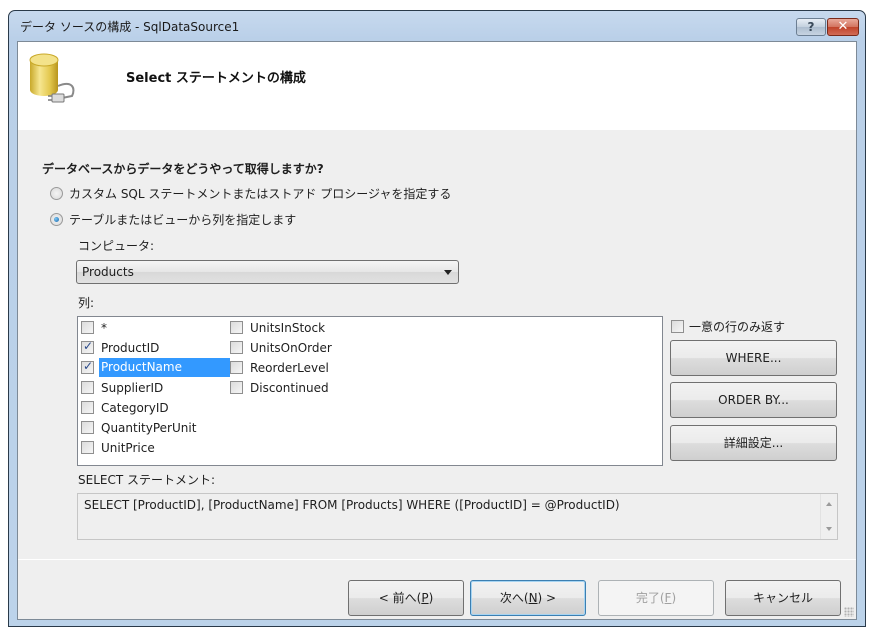 The width and height of the screenshot is (877, 638). What do you see at coordinates (737, 327) in the screenshot?
I see `distinct-label: 一意の行のみ返す` at bounding box center [737, 327].